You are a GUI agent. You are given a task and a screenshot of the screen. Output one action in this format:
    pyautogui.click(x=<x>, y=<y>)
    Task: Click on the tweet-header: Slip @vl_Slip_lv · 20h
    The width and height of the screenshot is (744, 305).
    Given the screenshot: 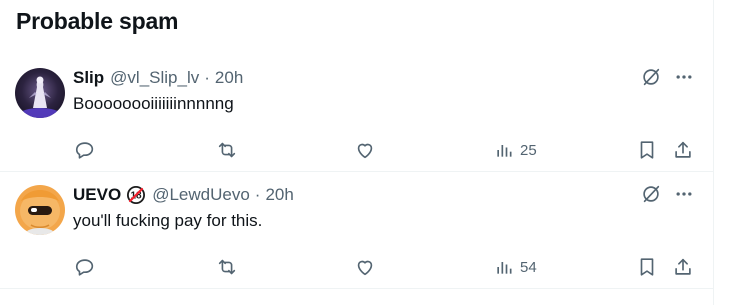 What is the action you would take?
    pyautogui.click(x=158, y=78)
    